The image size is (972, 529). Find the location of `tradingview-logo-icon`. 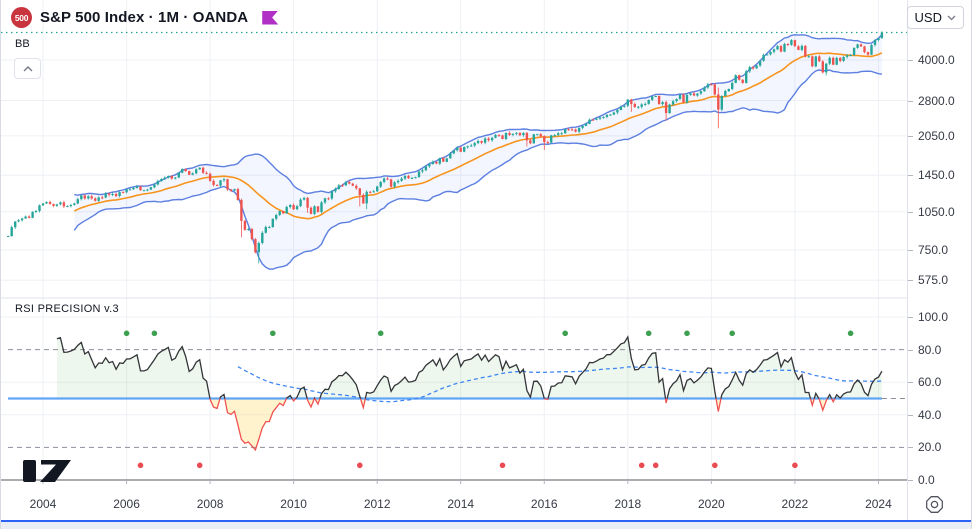

tradingview-logo-icon is located at coordinates (47, 471).